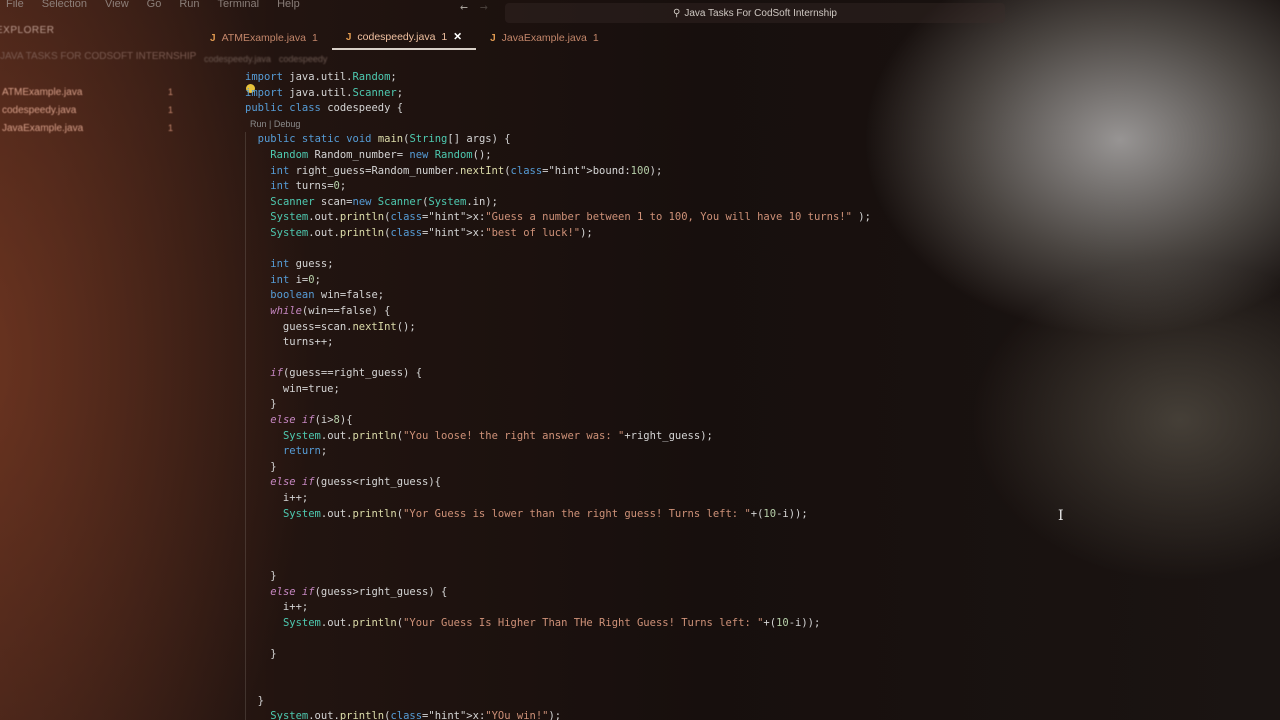 The width and height of the screenshot is (1280, 720). I want to click on menu-selection: Selection, so click(64, 5).